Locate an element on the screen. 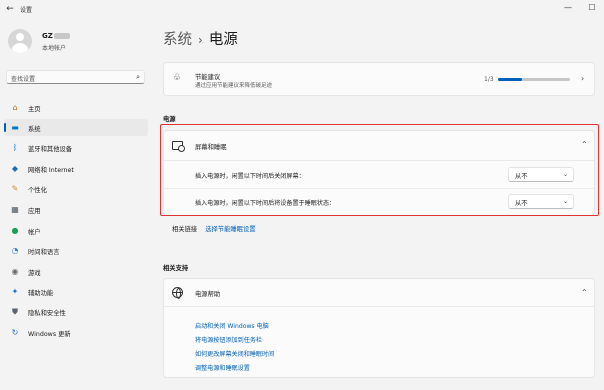  sidebar-item-gaming: ◉ 游戏 is located at coordinates (76, 271).